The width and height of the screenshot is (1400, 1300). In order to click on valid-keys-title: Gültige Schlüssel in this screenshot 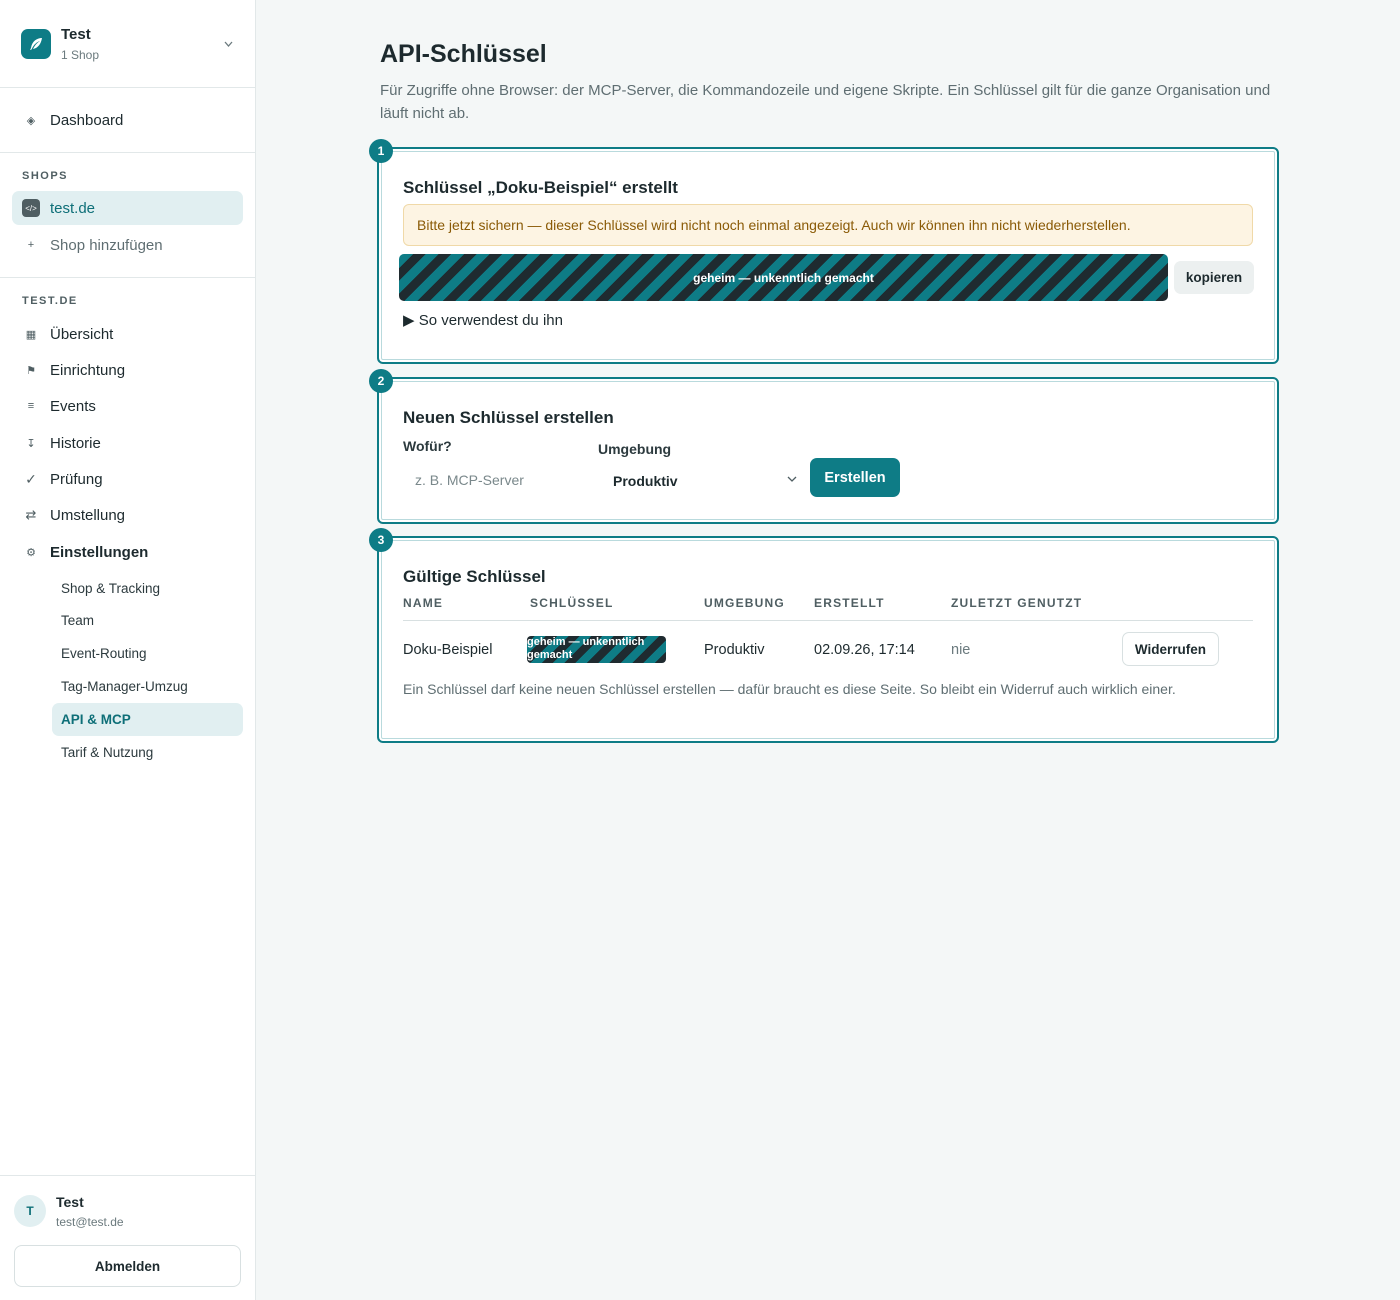, I will do `click(474, 576)`.